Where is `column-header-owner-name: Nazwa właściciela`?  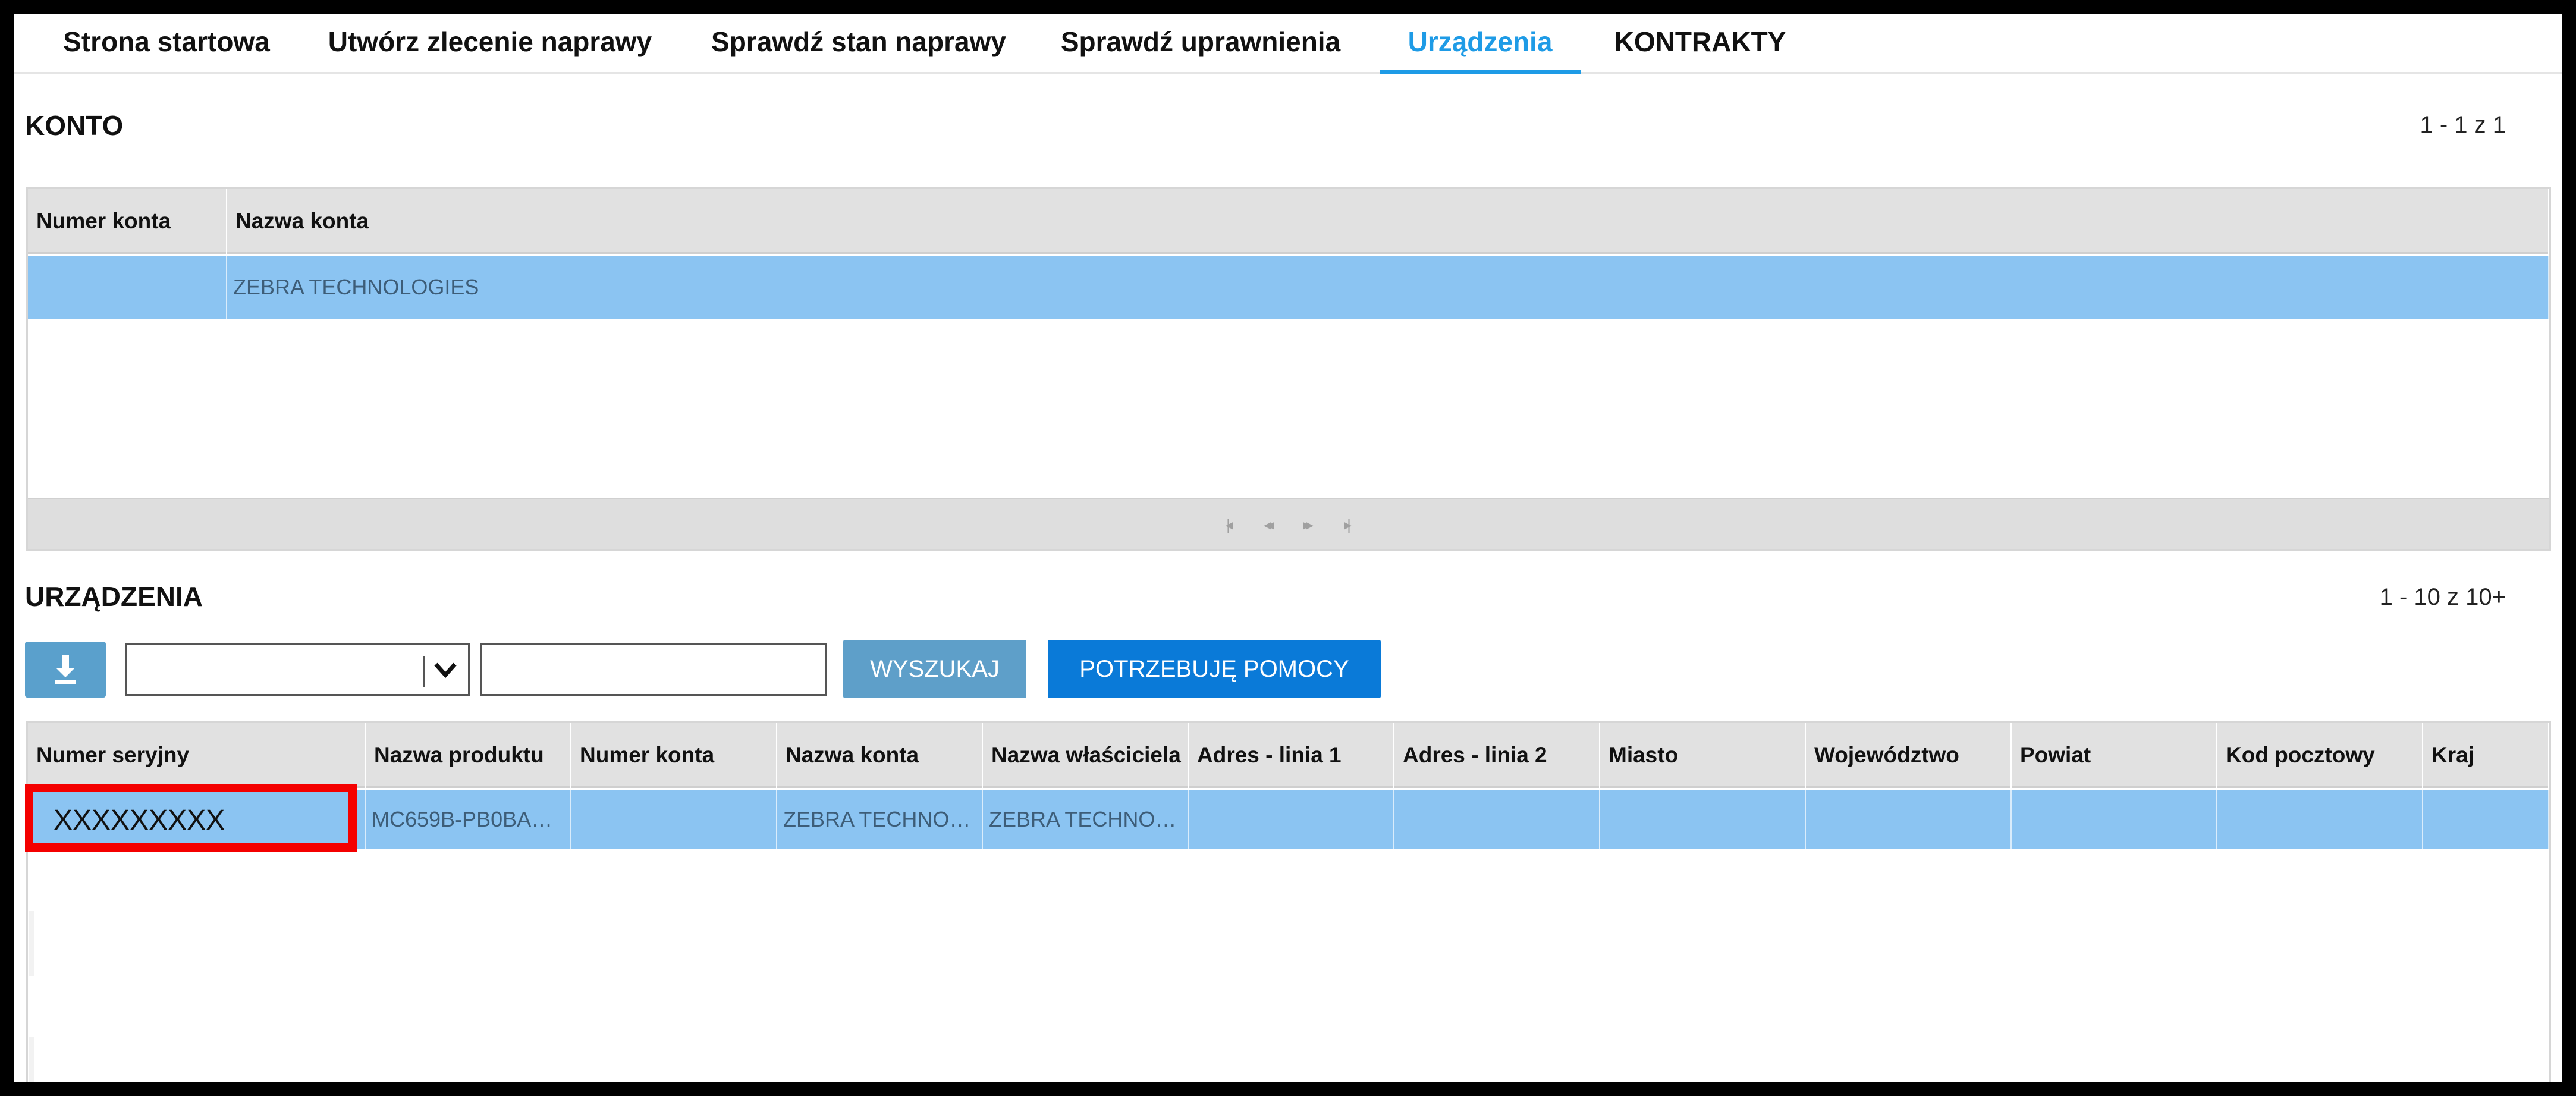 column-header-owner-name: Nazwa właściciela is located at coordinates (1086, 756).